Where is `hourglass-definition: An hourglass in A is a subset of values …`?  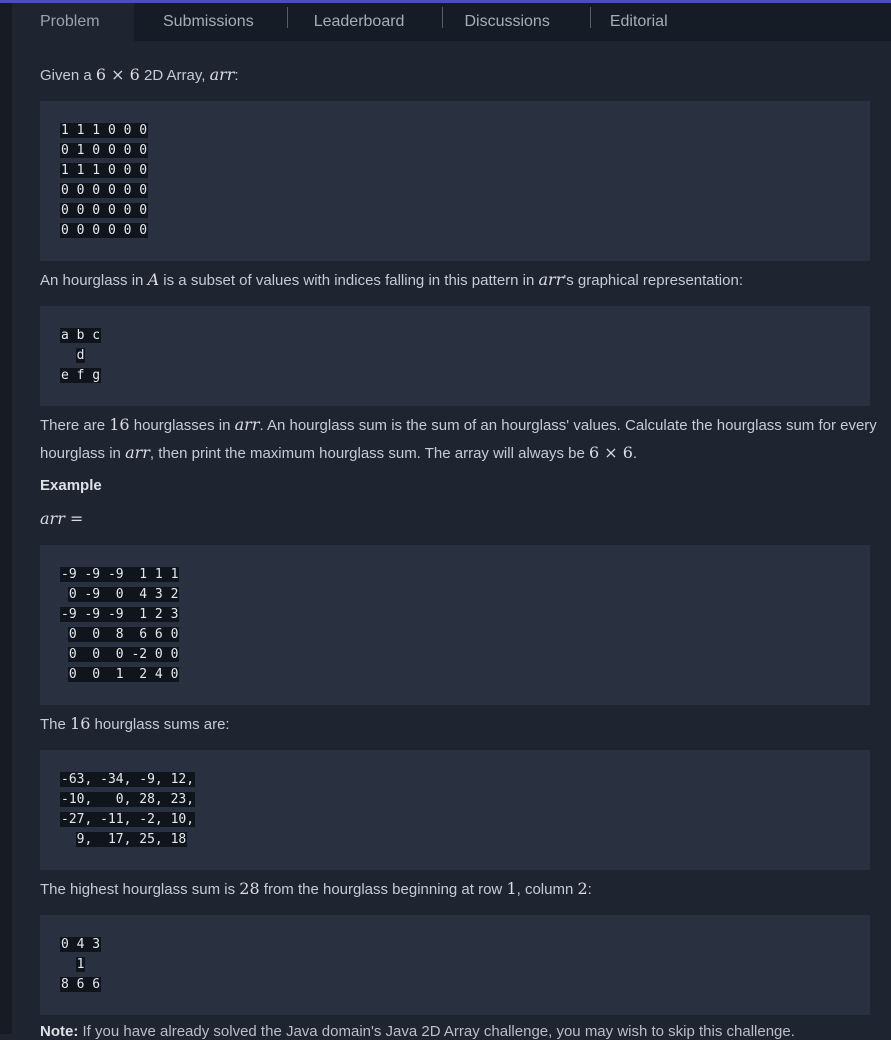 hourglass-definition: An hourglass in A is a subset of values … is located at coordinates (391, 279).